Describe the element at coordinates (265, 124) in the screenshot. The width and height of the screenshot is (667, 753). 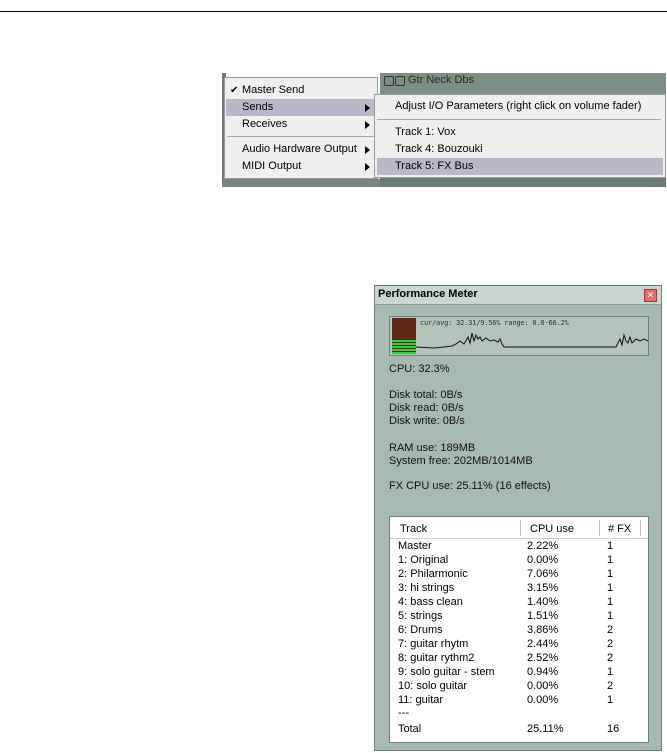
I see `menu-item-label: Receives` at that location.